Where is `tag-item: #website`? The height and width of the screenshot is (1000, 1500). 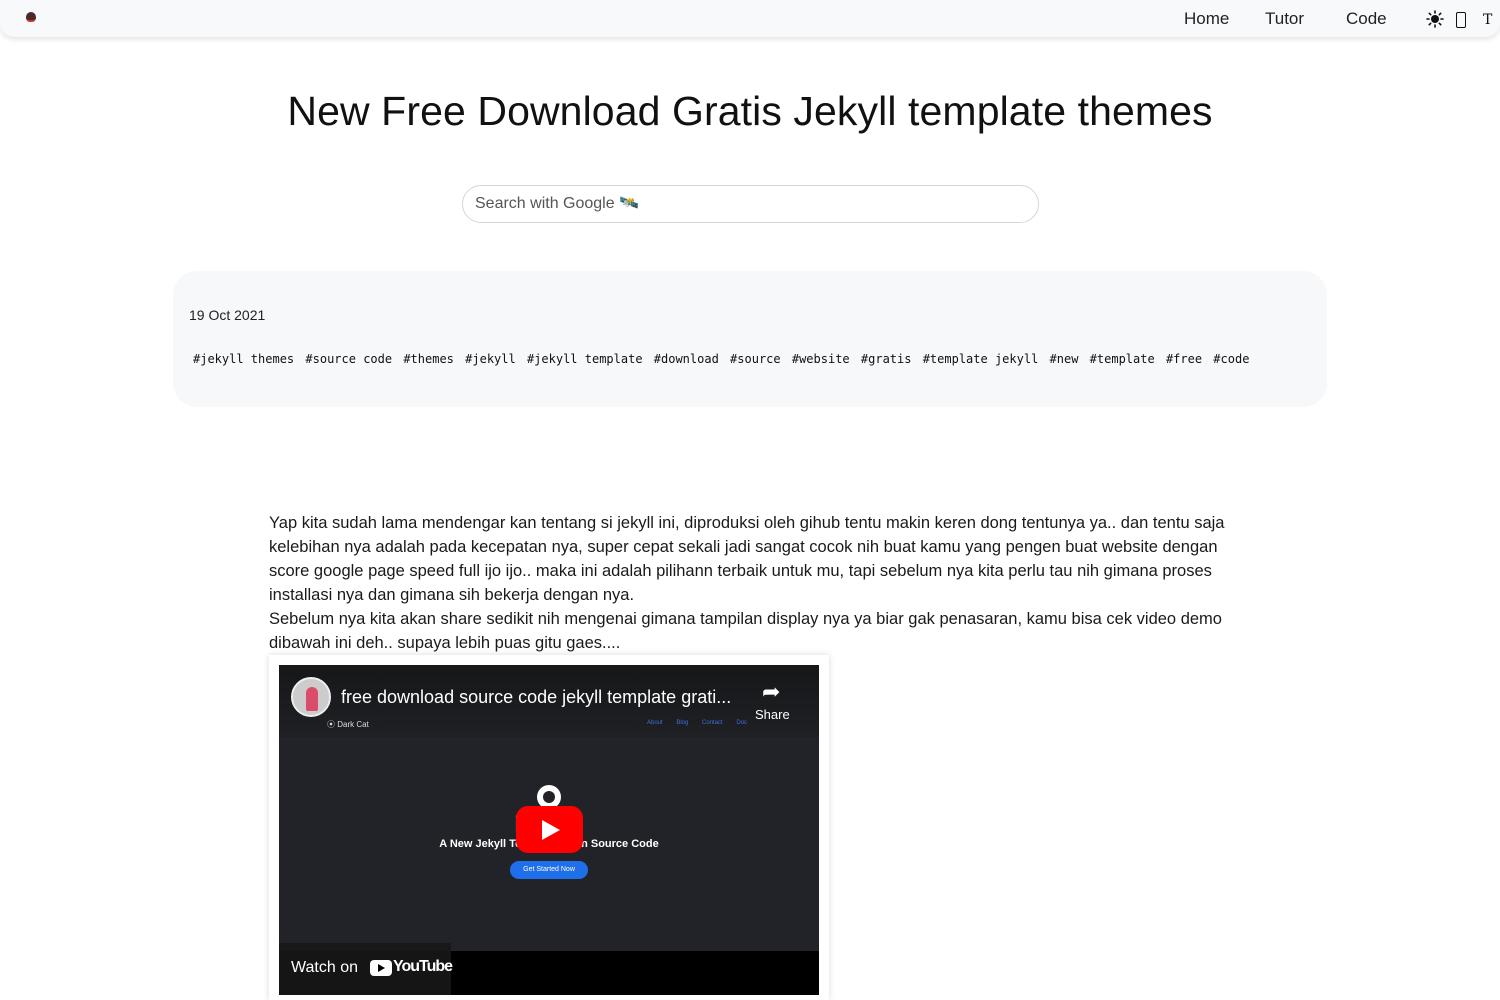
tag-item: #website is located at coordinates (821, 359).